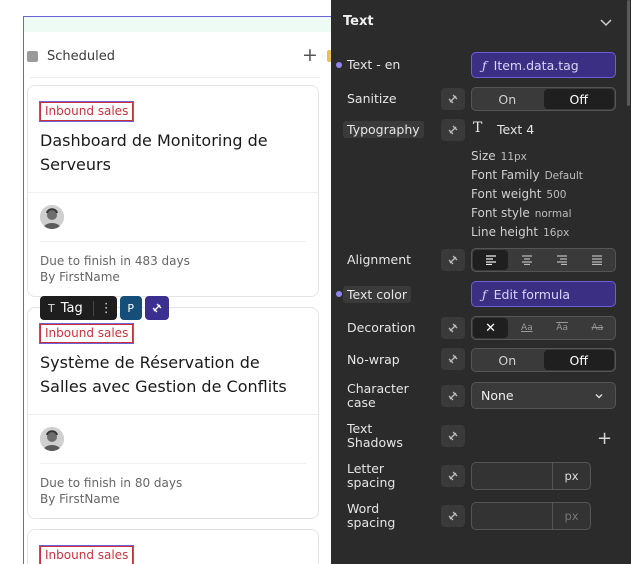 The height and width of the screenshot is (564, 631). What do you see at coordinates (597, 260) in the screenshot?
I see `align-justify-icon` at bounding box center [597, 260].